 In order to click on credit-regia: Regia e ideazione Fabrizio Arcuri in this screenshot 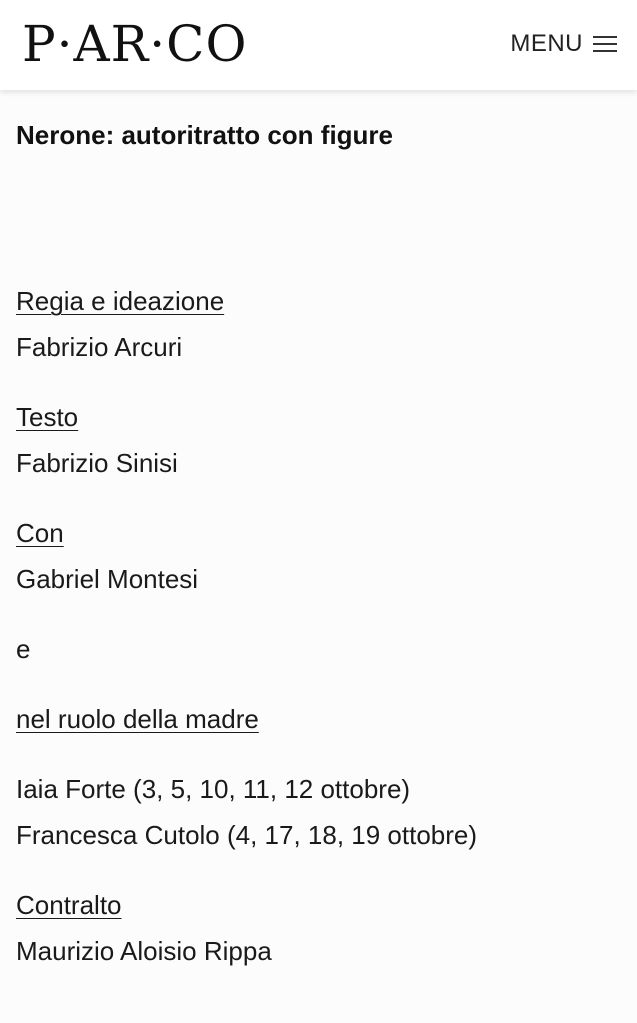, I will do `click(316, 324)`.